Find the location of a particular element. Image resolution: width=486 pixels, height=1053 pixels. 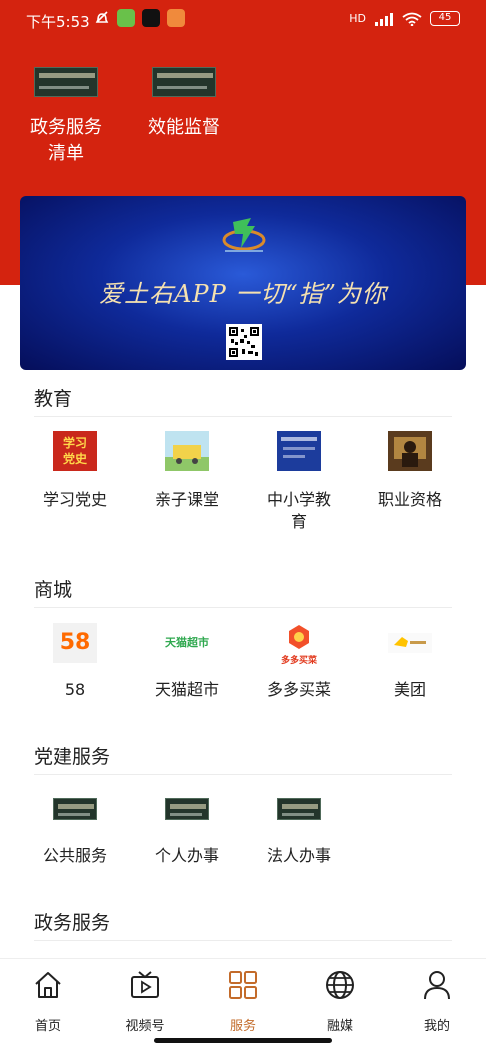

grid-item-duoduo-grocery: 多多买菜 多多买菜 is located at coordinates (299, 661).